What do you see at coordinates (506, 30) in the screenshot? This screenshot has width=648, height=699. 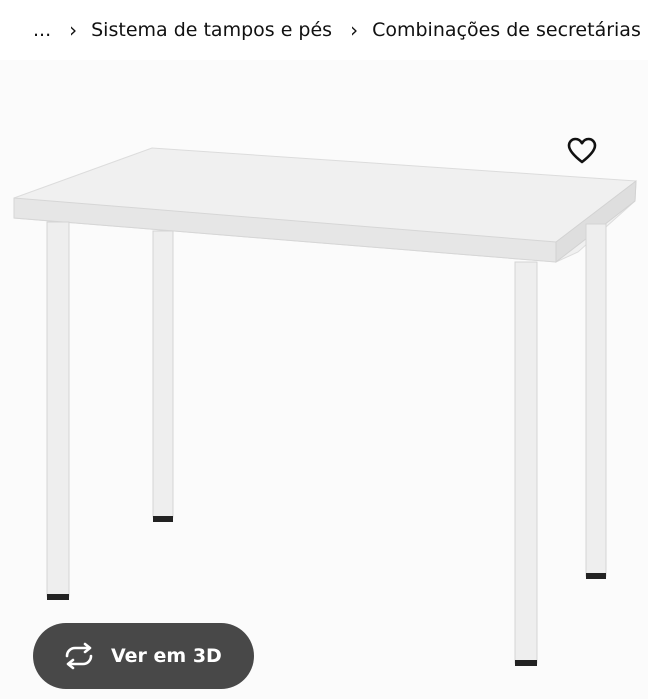 I see `breadcrumb-item-desk-combinations: Combinações de secretárias` at bounding box center [506, 30].